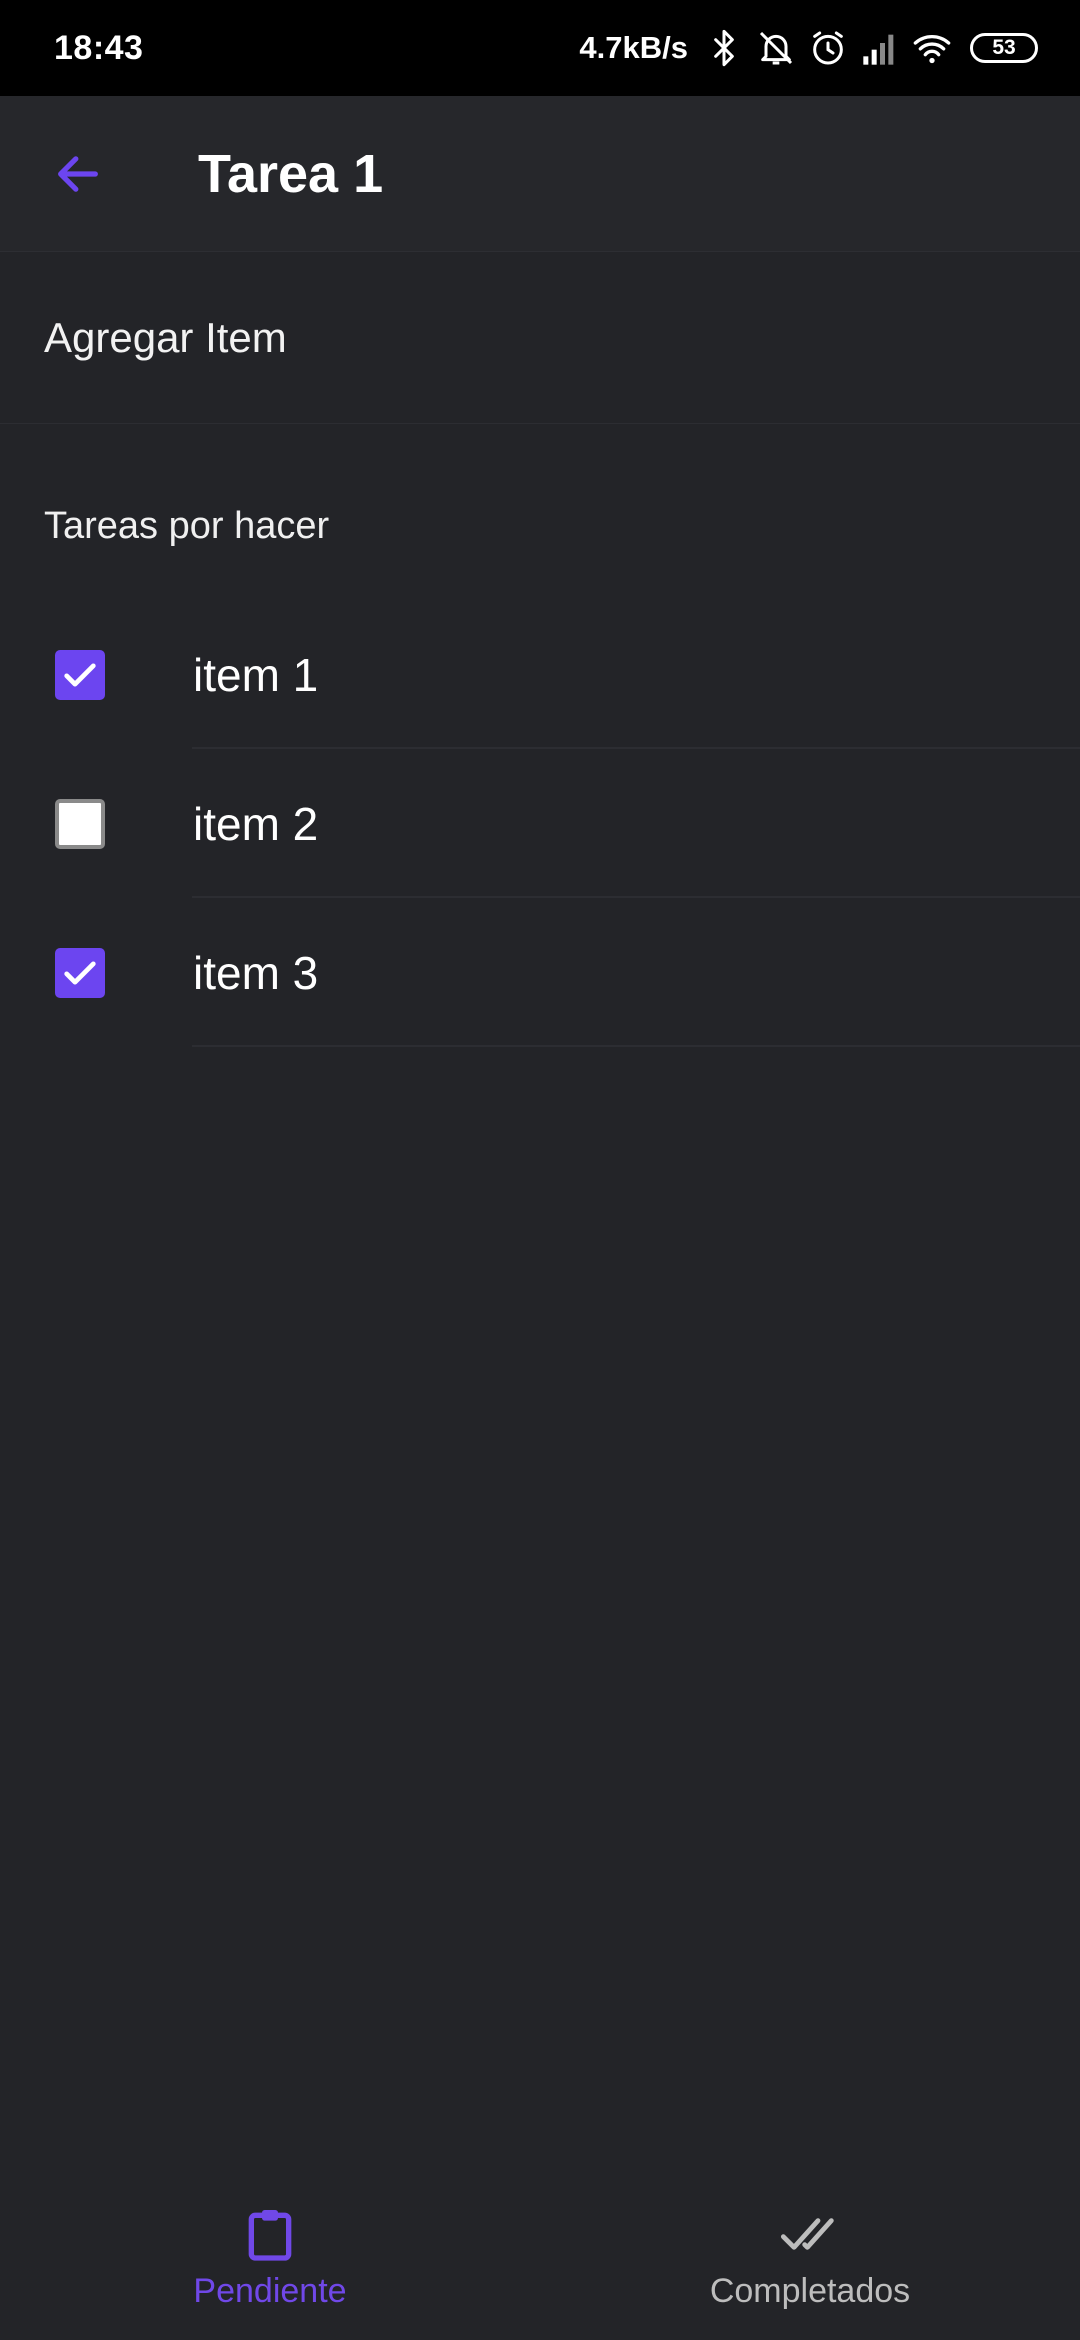 The image size is (1080, 2340). I want to click on divider, so click(636, 1046).